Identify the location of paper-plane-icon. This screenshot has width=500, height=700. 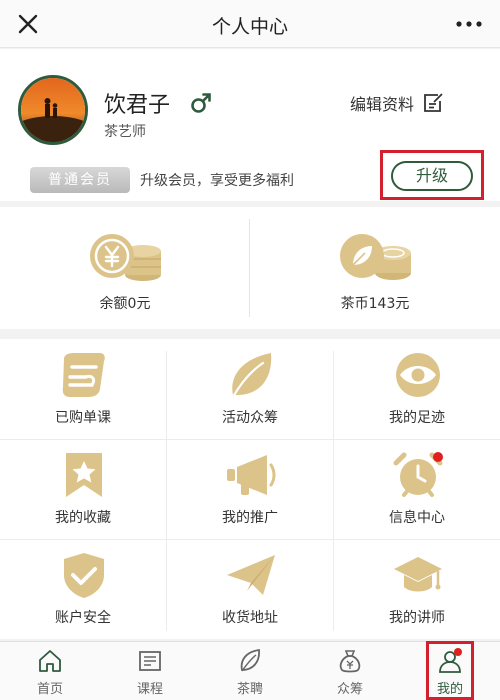
(251, 575).